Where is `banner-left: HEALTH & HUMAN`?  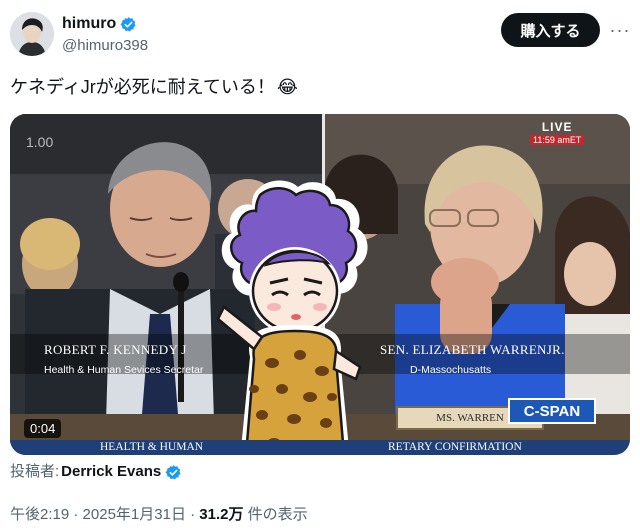
banner-left: HEALTH & HUMAN is located at coordinates (152, 447).